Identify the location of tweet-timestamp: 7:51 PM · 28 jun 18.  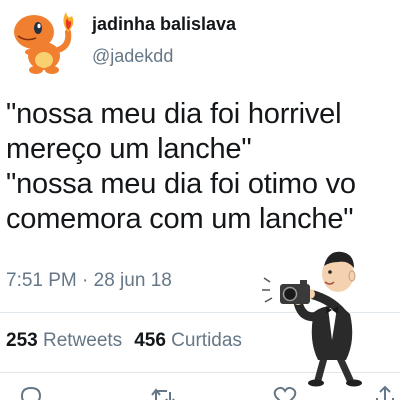
(89, 281).